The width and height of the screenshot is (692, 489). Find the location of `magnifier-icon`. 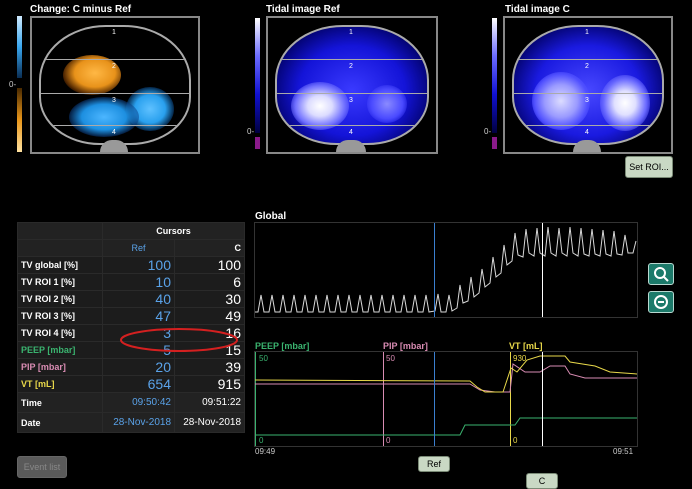

magnifier-icon is located at coordinates (661, 274).